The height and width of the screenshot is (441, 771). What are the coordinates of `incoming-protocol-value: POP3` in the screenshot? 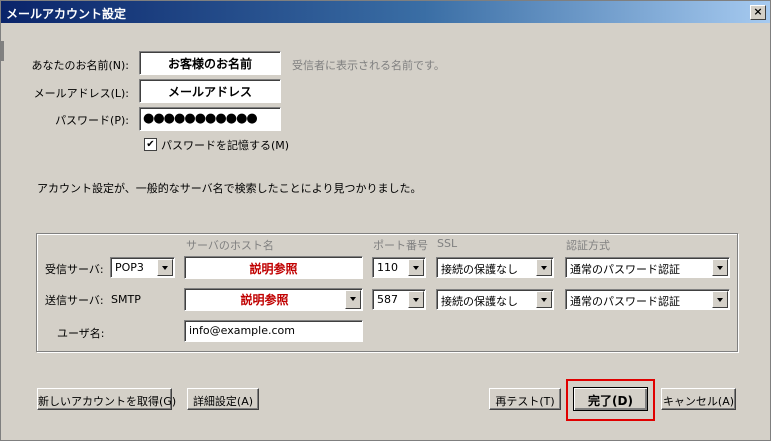 It's located at (129, 267).